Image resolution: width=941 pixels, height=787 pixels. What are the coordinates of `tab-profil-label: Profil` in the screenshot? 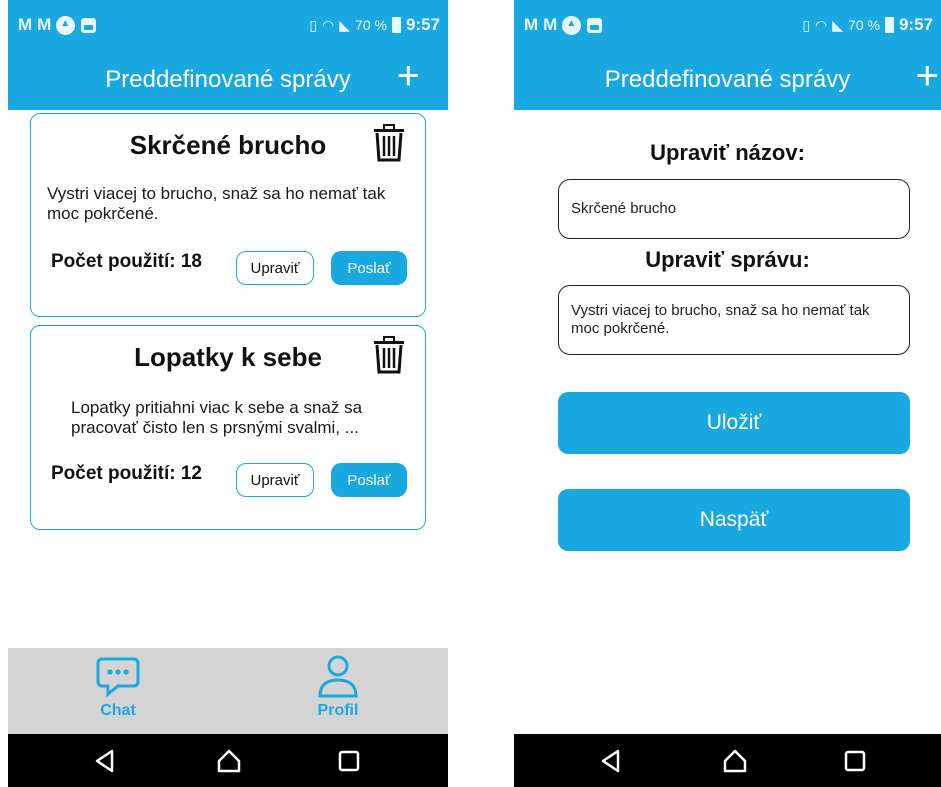 It's located at (338, 710).